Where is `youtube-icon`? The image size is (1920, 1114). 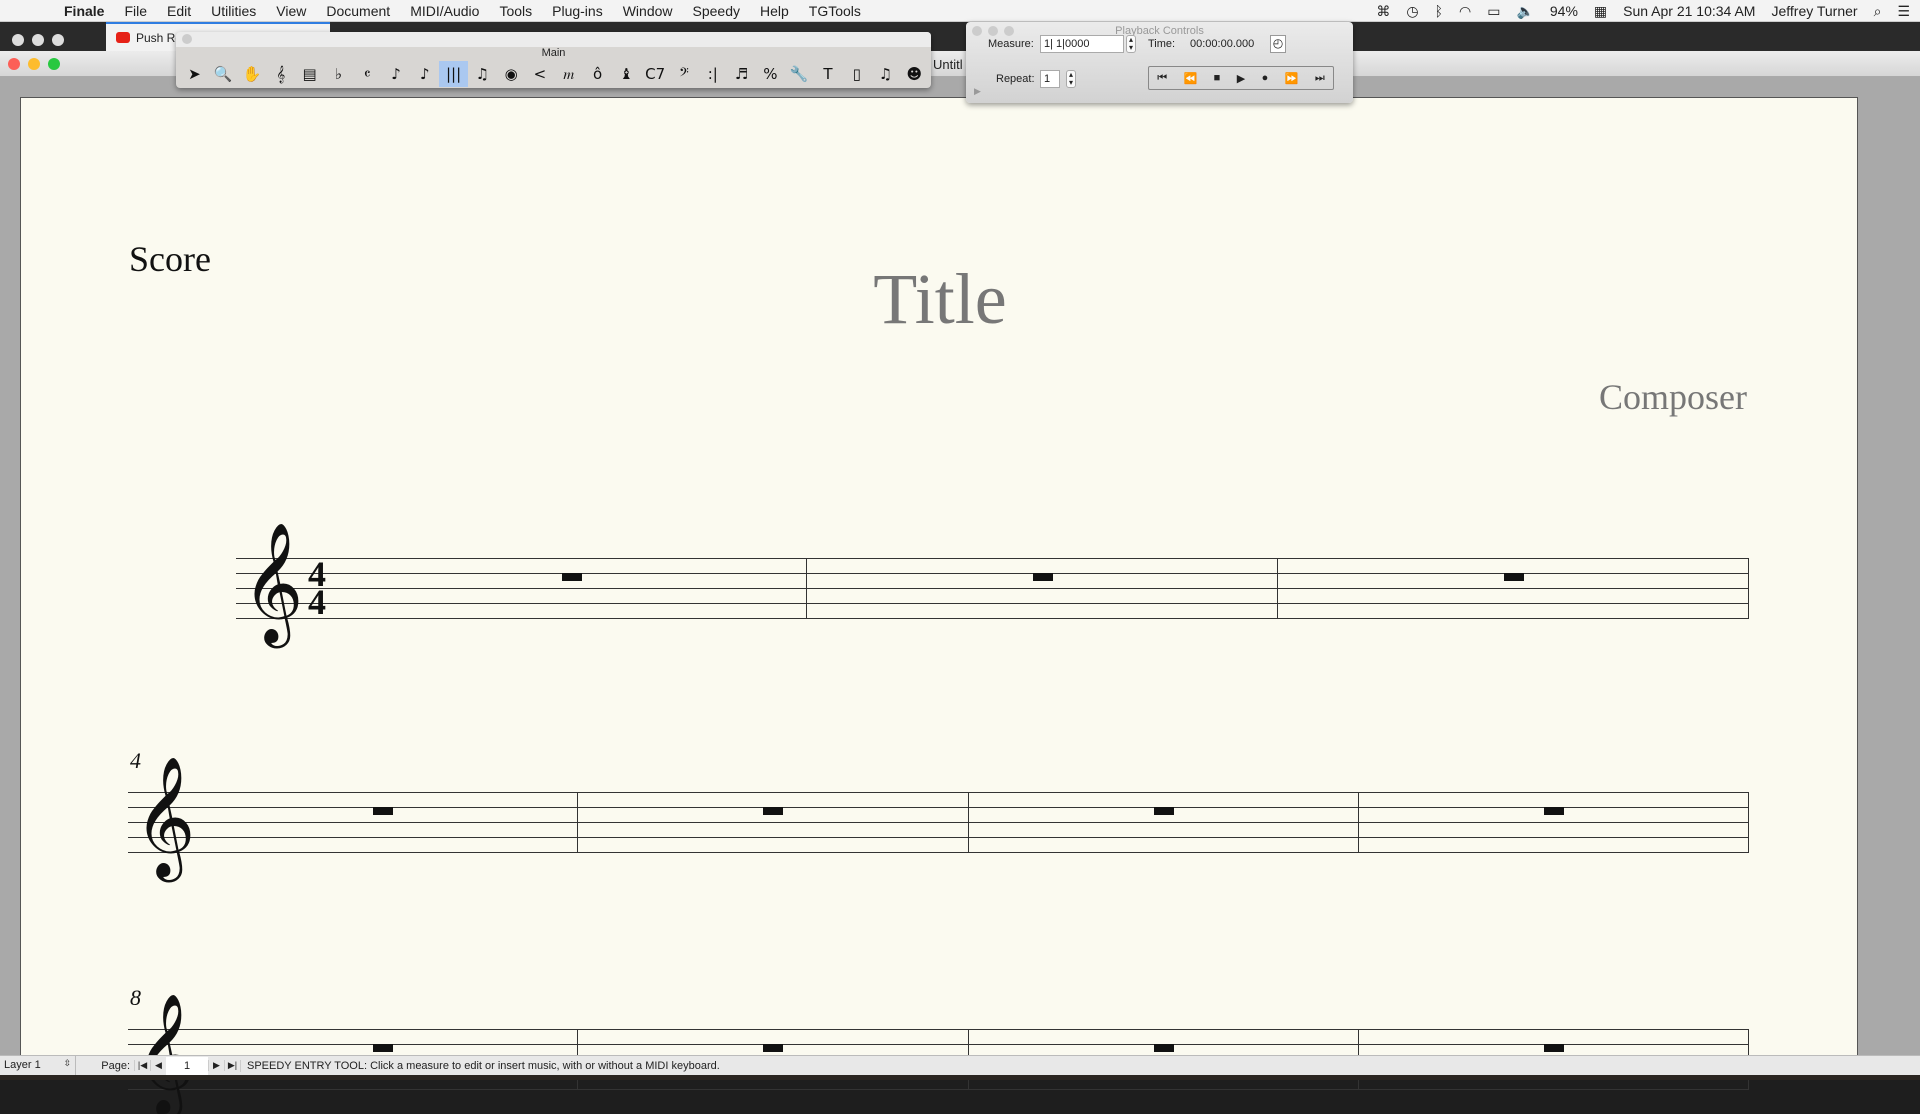 youtube-icon is located at coordinates (123, 37).